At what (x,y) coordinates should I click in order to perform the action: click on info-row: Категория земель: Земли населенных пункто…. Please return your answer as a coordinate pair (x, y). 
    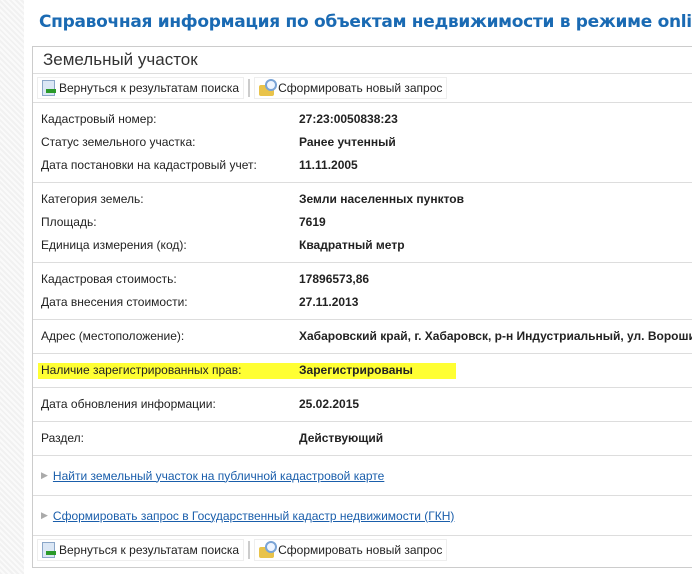
    Looking at the image, I should click on (362, 199).